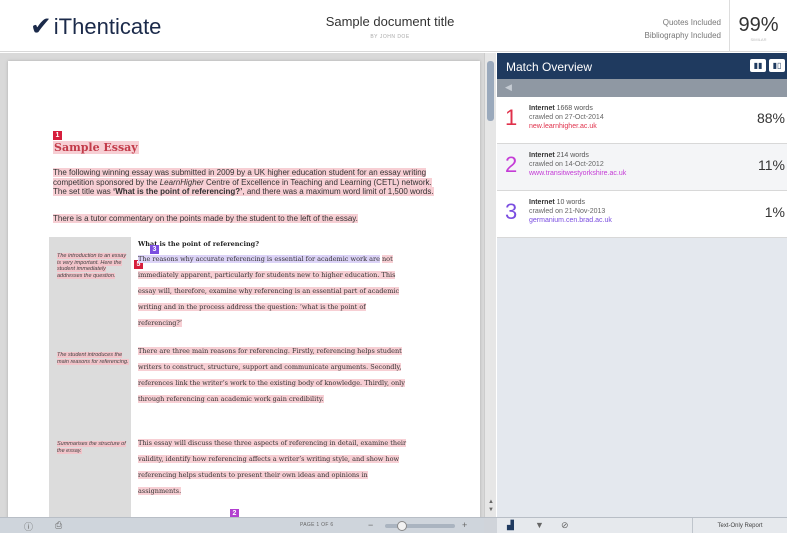  Describe the element at coordinates (758, 65) in the screenshot. I see `split-view-icon: ▮▮` at that location.